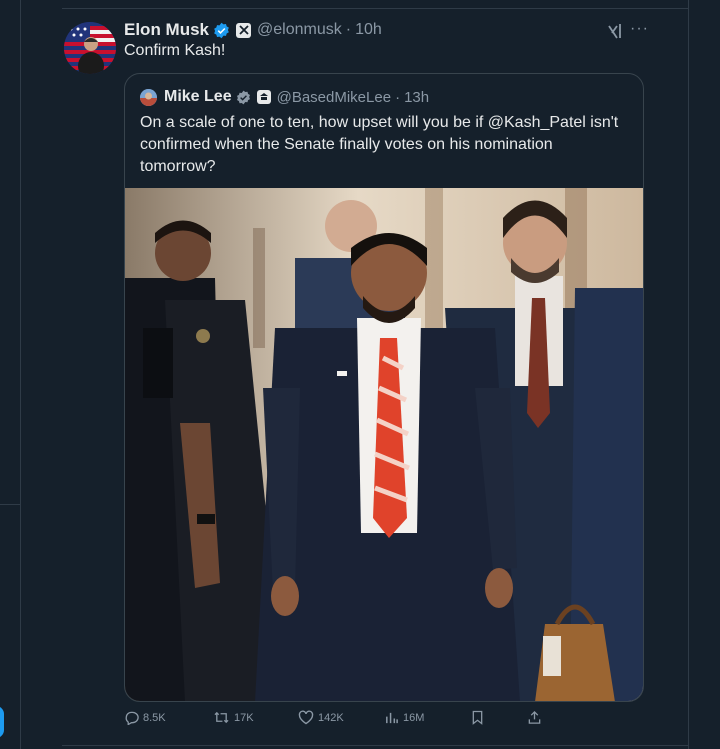 This screenshot has height=749, width=720. What do you see at coordinates (131, 717) in the screenshot?
I see `reply-icon` at bounding box center [131, 717].